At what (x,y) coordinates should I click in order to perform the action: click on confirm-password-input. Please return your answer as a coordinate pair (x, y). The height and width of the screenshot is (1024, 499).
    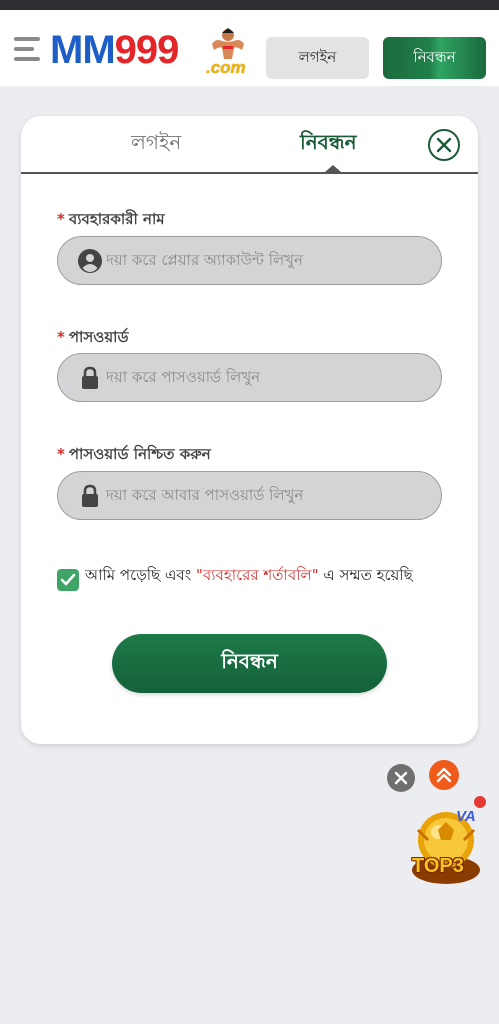
    Looking at the image, I should click on (266, 495).